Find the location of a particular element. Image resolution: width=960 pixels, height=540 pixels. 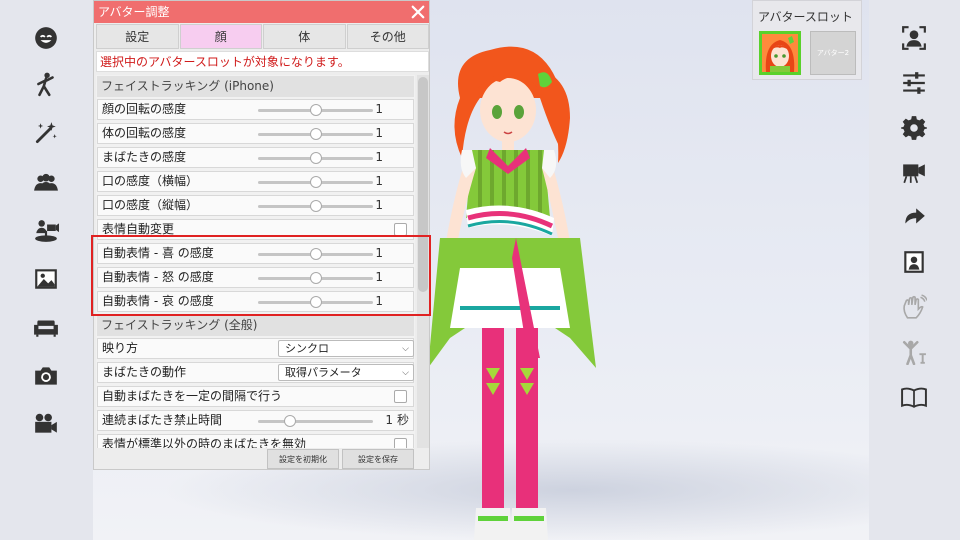

setting-label: 表情自動変更 is located at coordinates (138, 229).